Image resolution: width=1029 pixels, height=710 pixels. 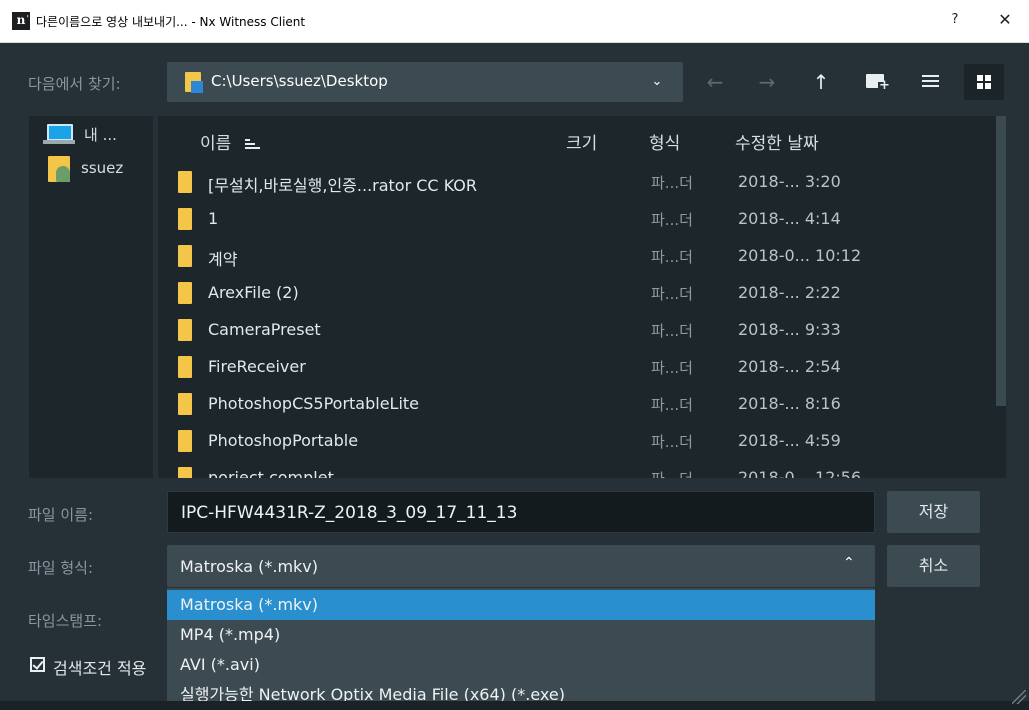 I want to click on column-header-modified: 수정한 날짜, so click(x=777, y=141).